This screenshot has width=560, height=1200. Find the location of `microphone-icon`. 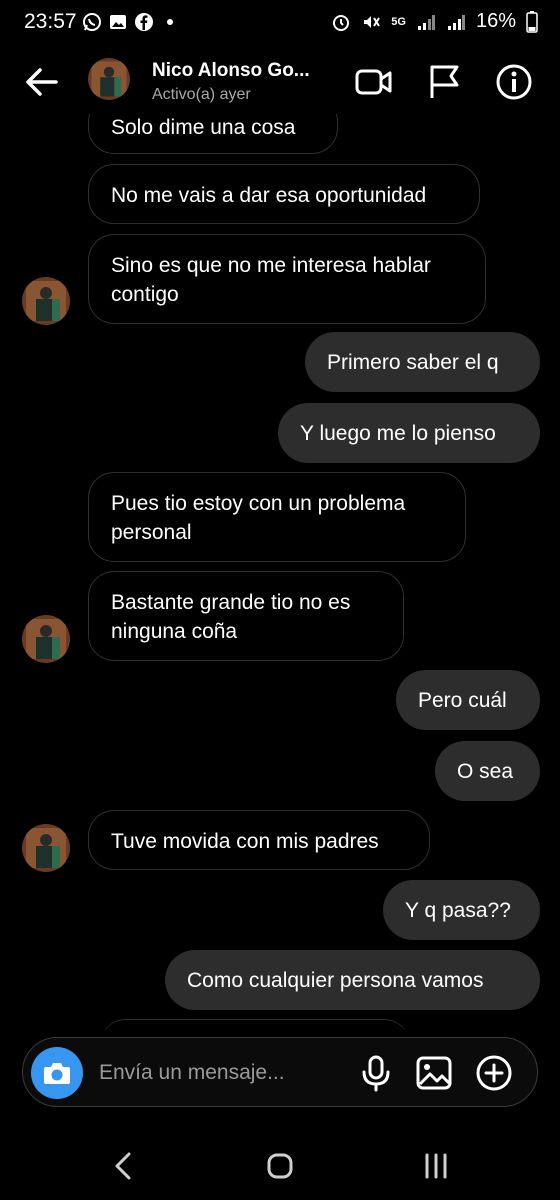

microphone-icon is located at coordinates (376, 1073).